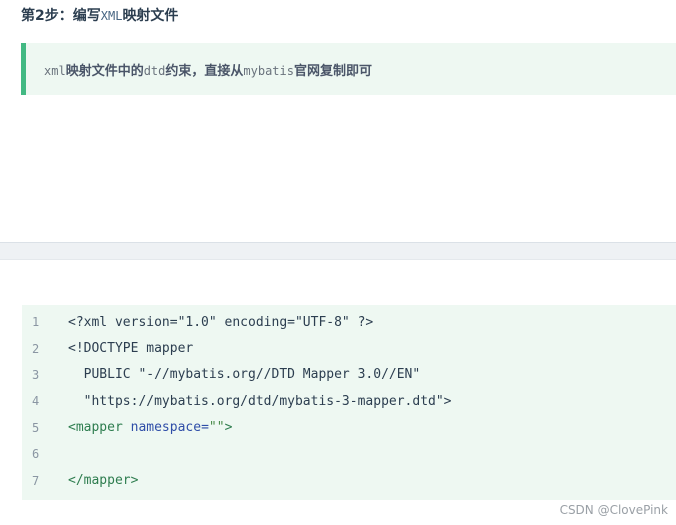  Describe the element at coordinates (36, 427) in the screenshot. I see `line-number: 5` at that location.